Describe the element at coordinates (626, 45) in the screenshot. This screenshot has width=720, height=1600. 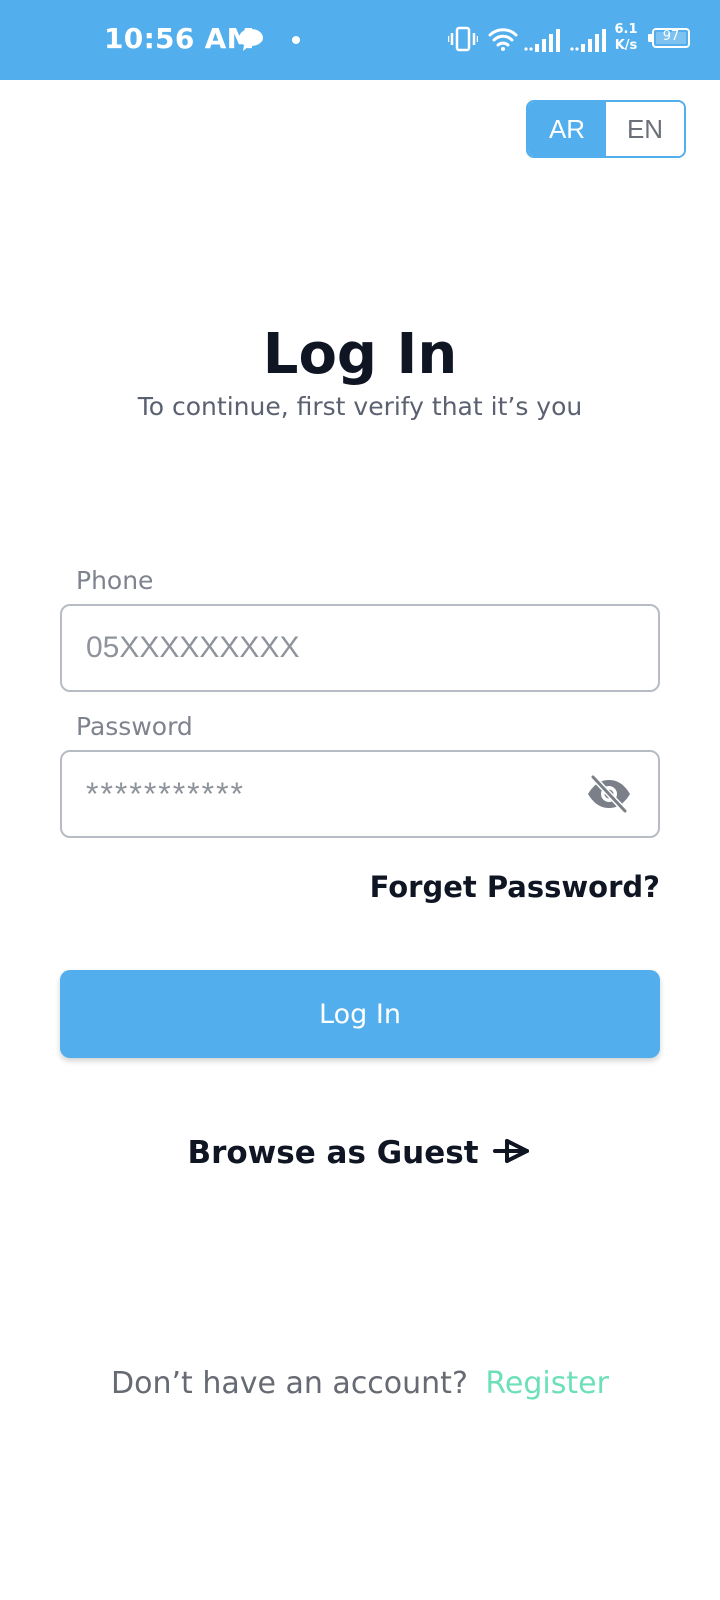
I see `network-speed-unit: K/s` at that location.